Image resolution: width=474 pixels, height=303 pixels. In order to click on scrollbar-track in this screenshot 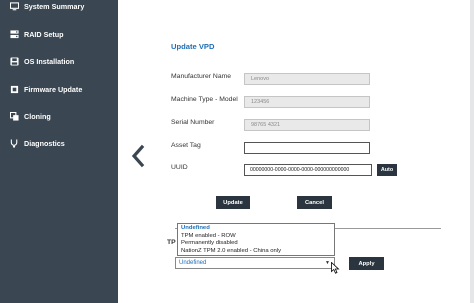, I will do `click(472, 151)`.